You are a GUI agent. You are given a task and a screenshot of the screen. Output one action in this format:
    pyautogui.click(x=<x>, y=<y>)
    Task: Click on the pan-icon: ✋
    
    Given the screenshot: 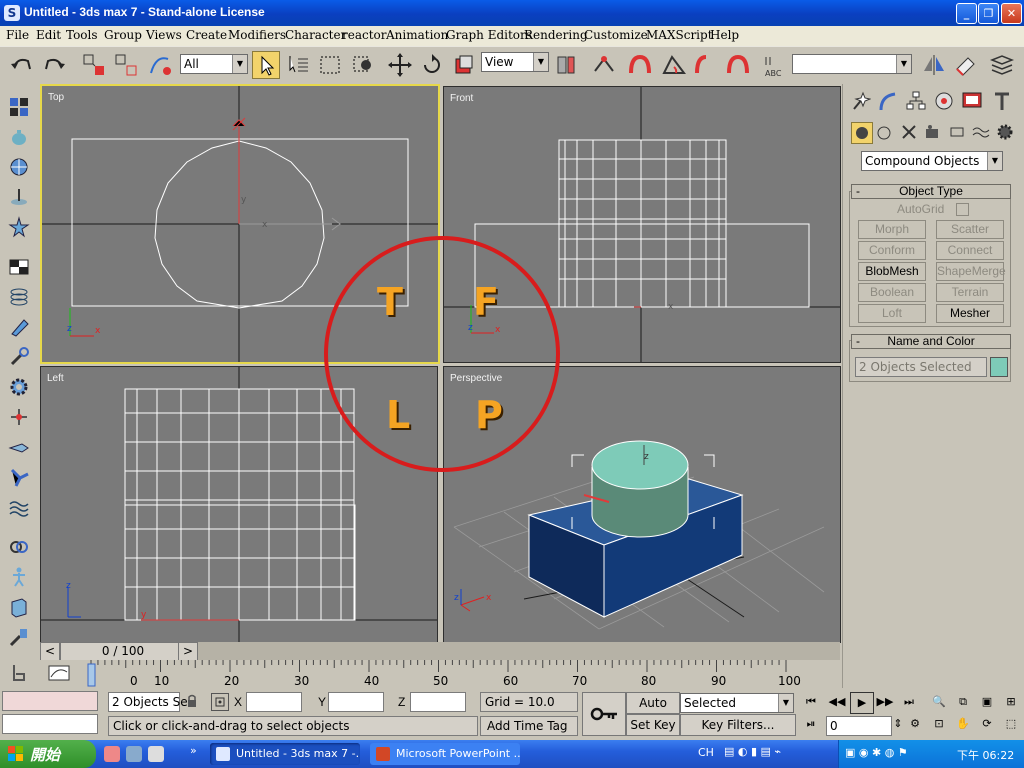 What is the action you would take?
    pyautogui.click(x=963, y=724)
    